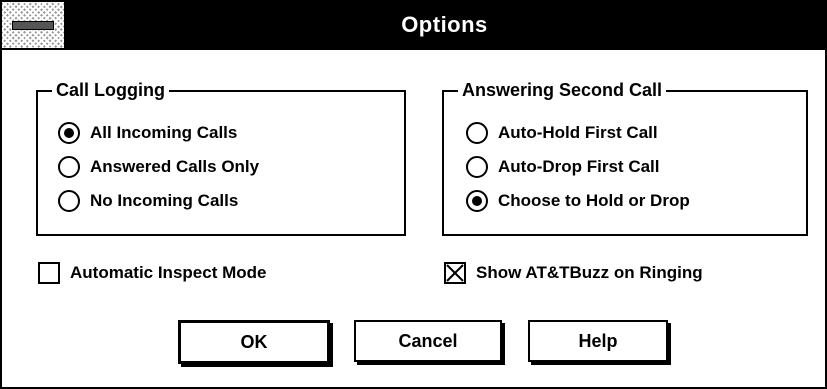 The width and height of the screenshot is (827, 389). What do you see at coordinates (49, 273) in the screenshot?
I see `checkbox-unchecked-icon` at bounding box center [49, 273].